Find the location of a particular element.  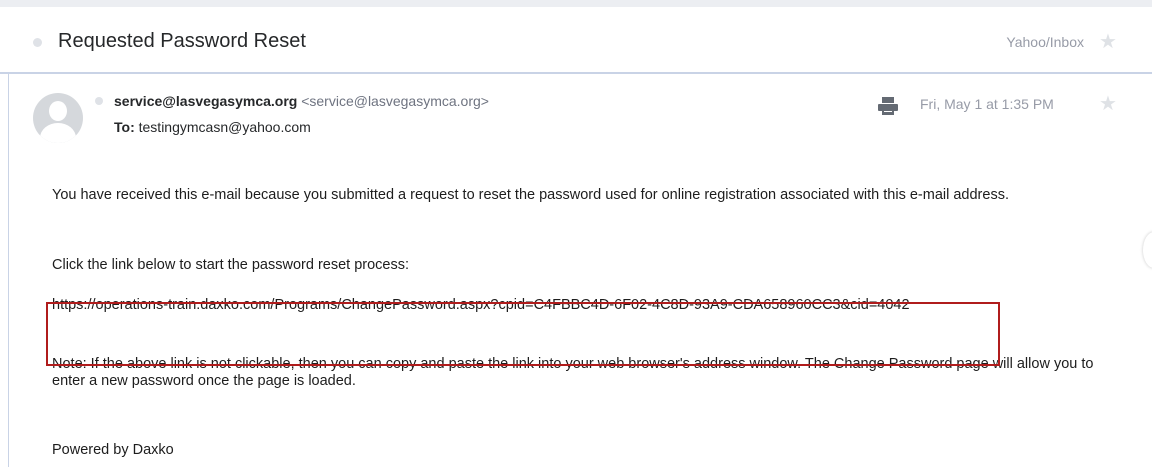

avatar-shoulders is located at coordinates (58, 133).